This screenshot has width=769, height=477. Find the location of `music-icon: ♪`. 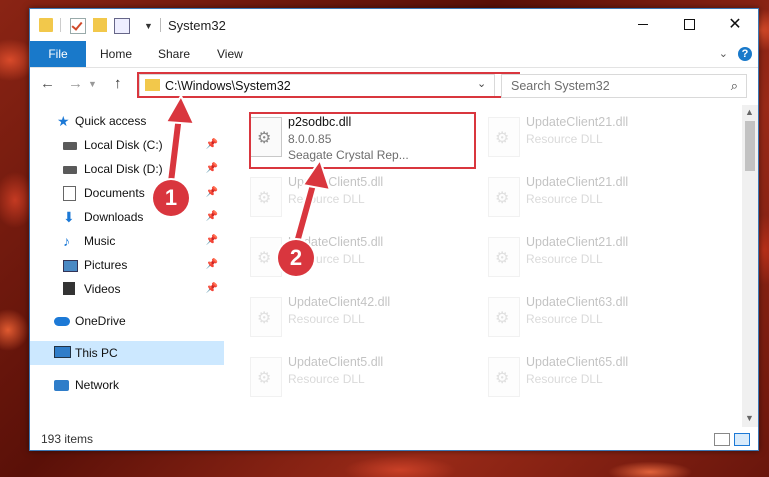

music-icon: ♪ is located at coordinates (66, 241).